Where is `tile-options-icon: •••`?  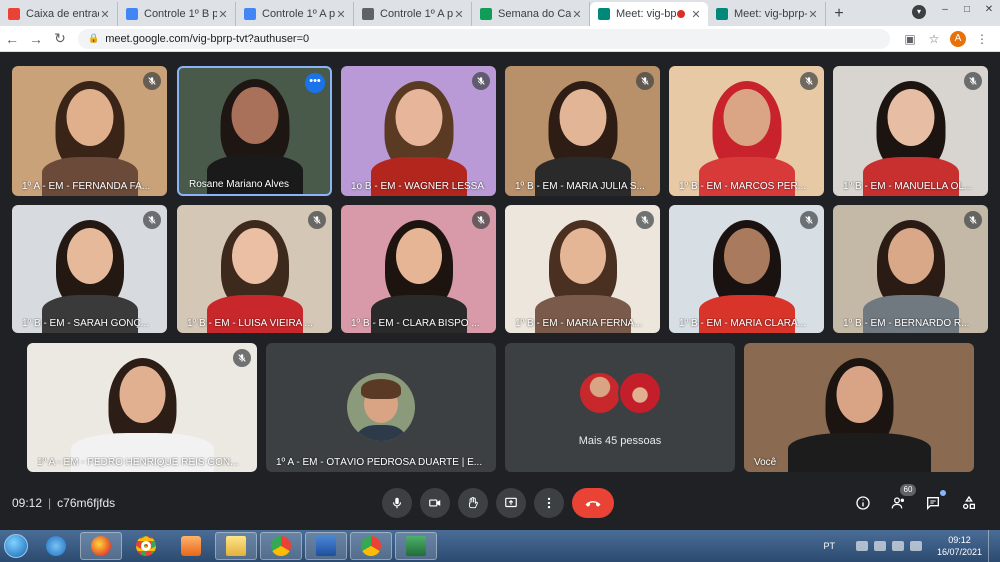
tile-options-icon: ••• is located at coordinates (315, 83).